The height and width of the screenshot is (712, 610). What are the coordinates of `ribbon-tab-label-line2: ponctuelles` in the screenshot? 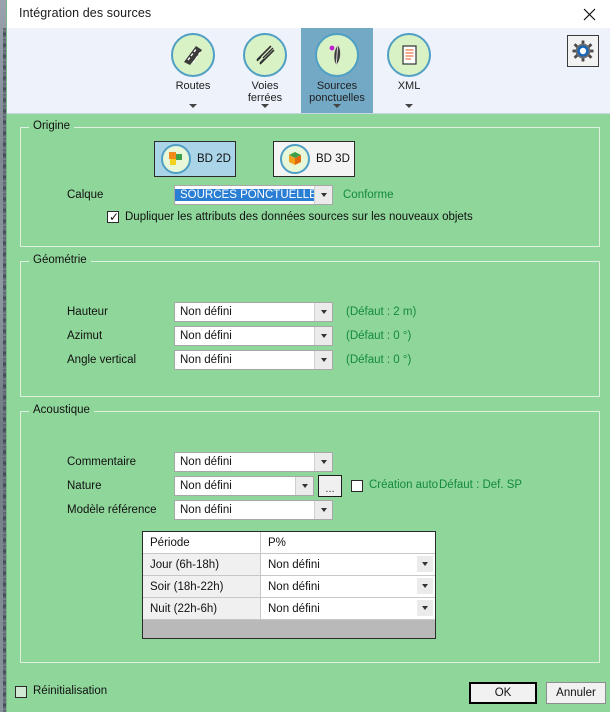 It's located at (337, 98).